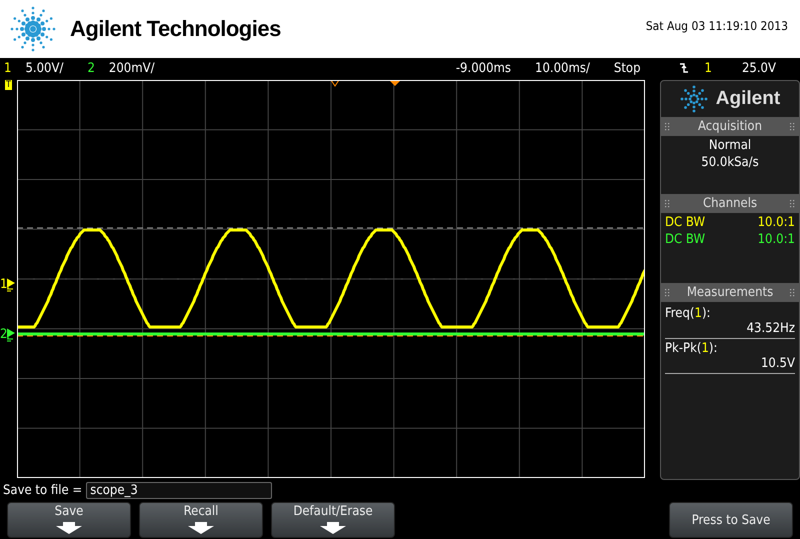 This screenshot has width=800, height=539. What do you see at coordinates (175, 29) in the screenshot?
I see `brand-name: Agilent Technologies` at bounding box center [175, 29].